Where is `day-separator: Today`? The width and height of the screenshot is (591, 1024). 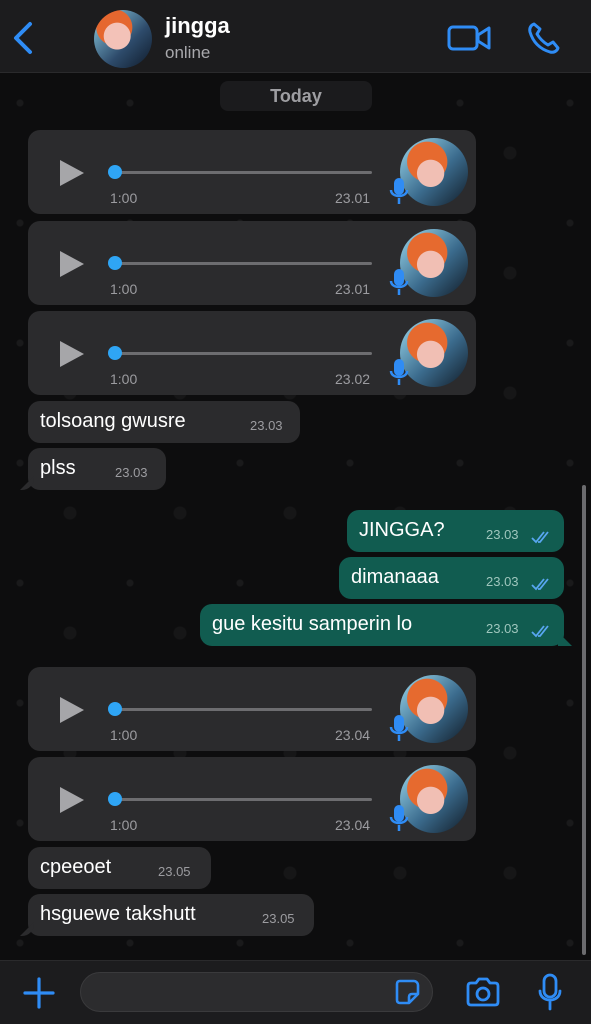 day-separator: Today is located at coordinates (296, 96).